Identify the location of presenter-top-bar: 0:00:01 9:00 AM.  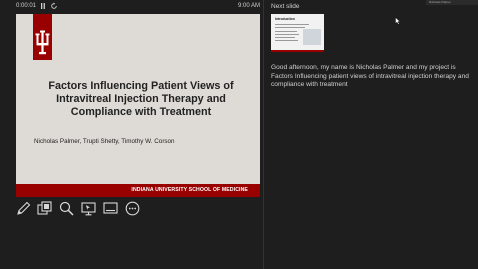
(239, 7).